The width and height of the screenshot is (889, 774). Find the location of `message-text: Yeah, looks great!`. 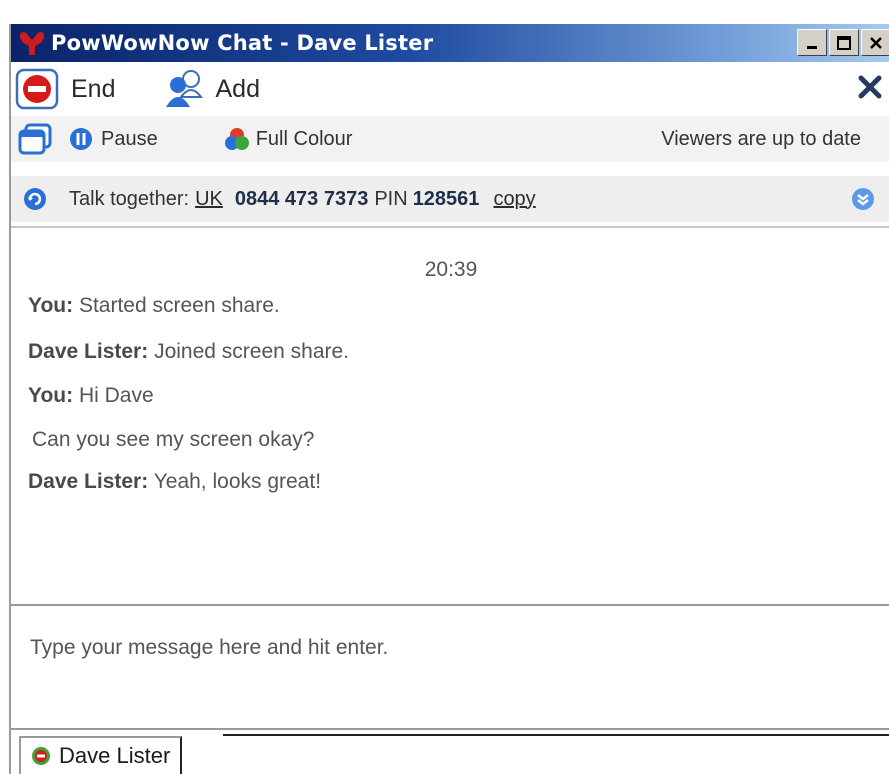

message-text: Yeah, looks great! is located at coordinates (237, 481).